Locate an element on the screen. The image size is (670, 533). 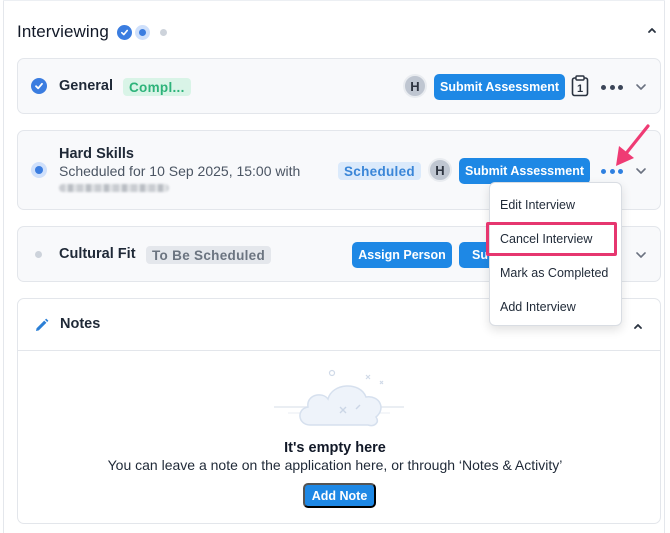
progress-check-icon is located at coordinates (124, 32).